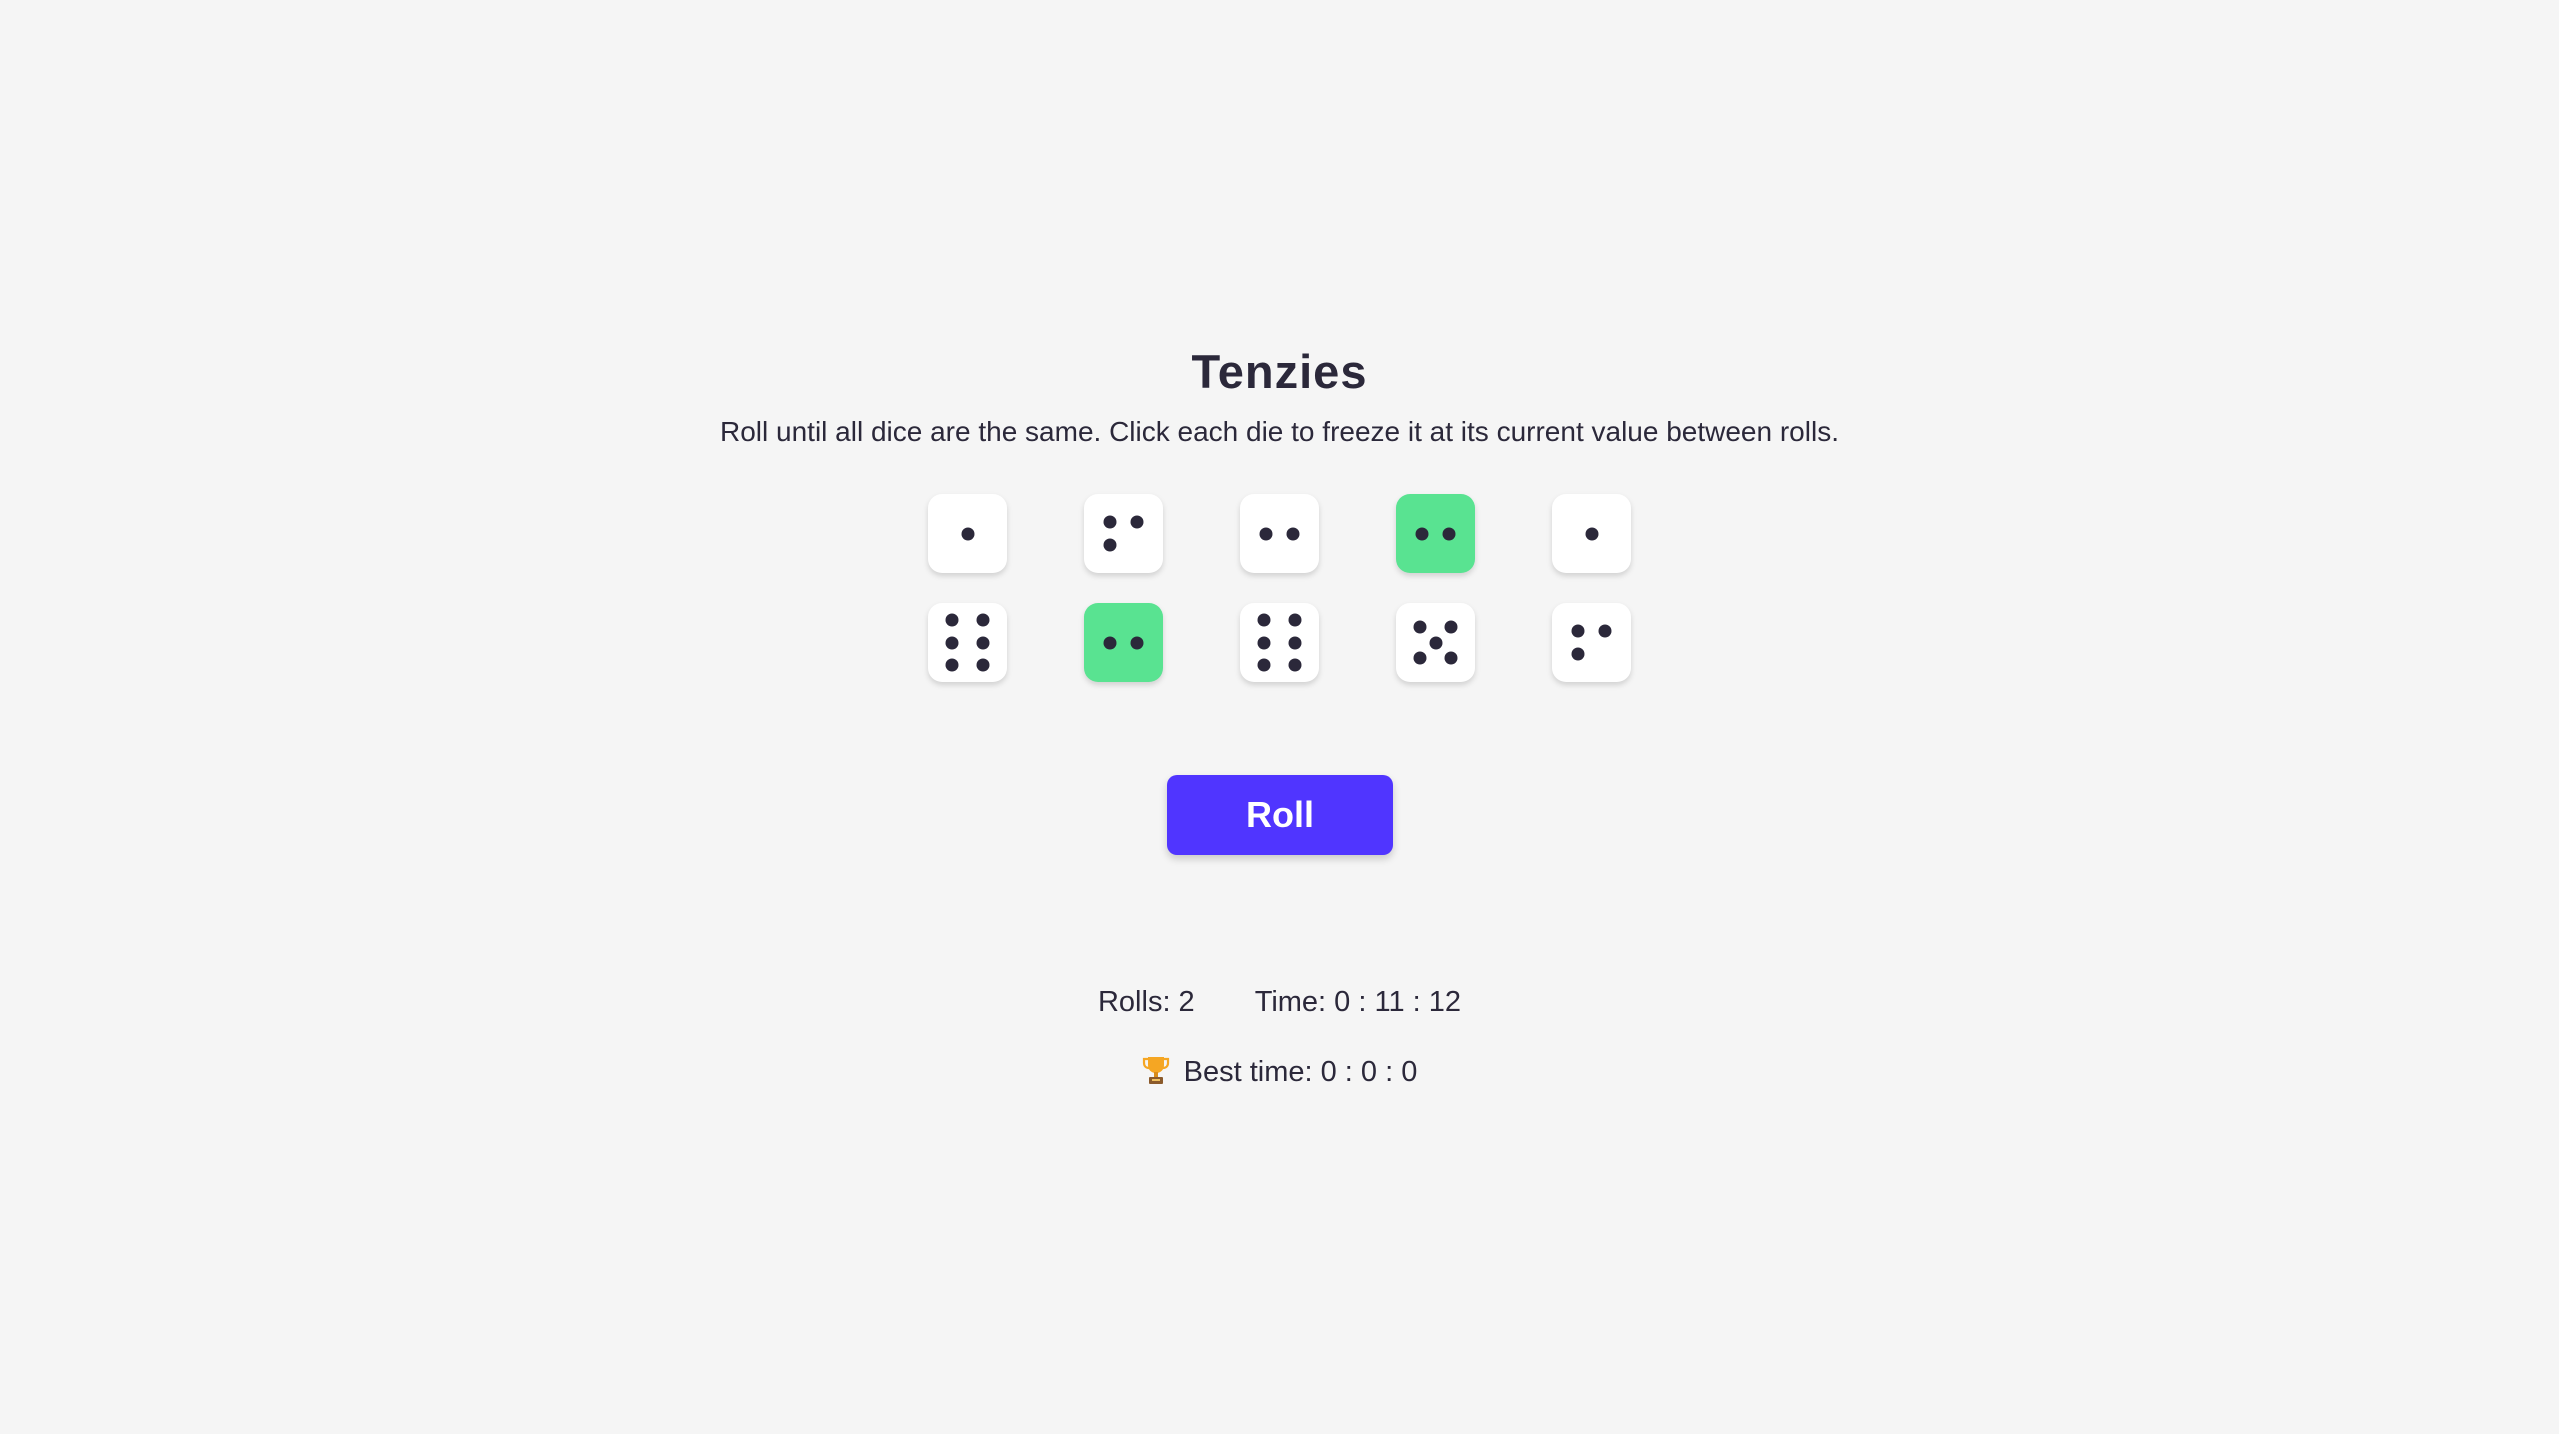 The height and width of the screenshot is (1434, 2559). What do you see at coordinates (1279, 371) in the screenshot?
I see `game-title: Tenzies` at bounding box center [1279, 371].